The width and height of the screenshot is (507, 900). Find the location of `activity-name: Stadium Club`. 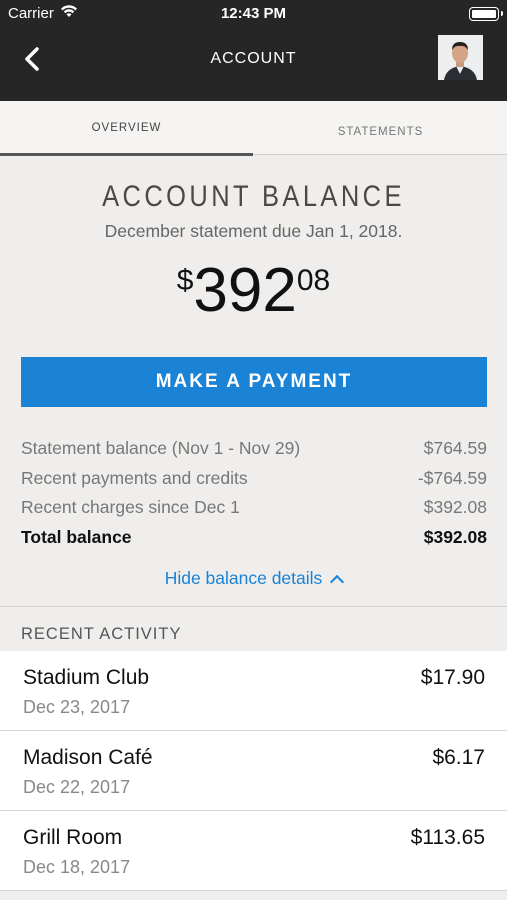

activity-name: Stadium Club is located at coordinates (86, 677).